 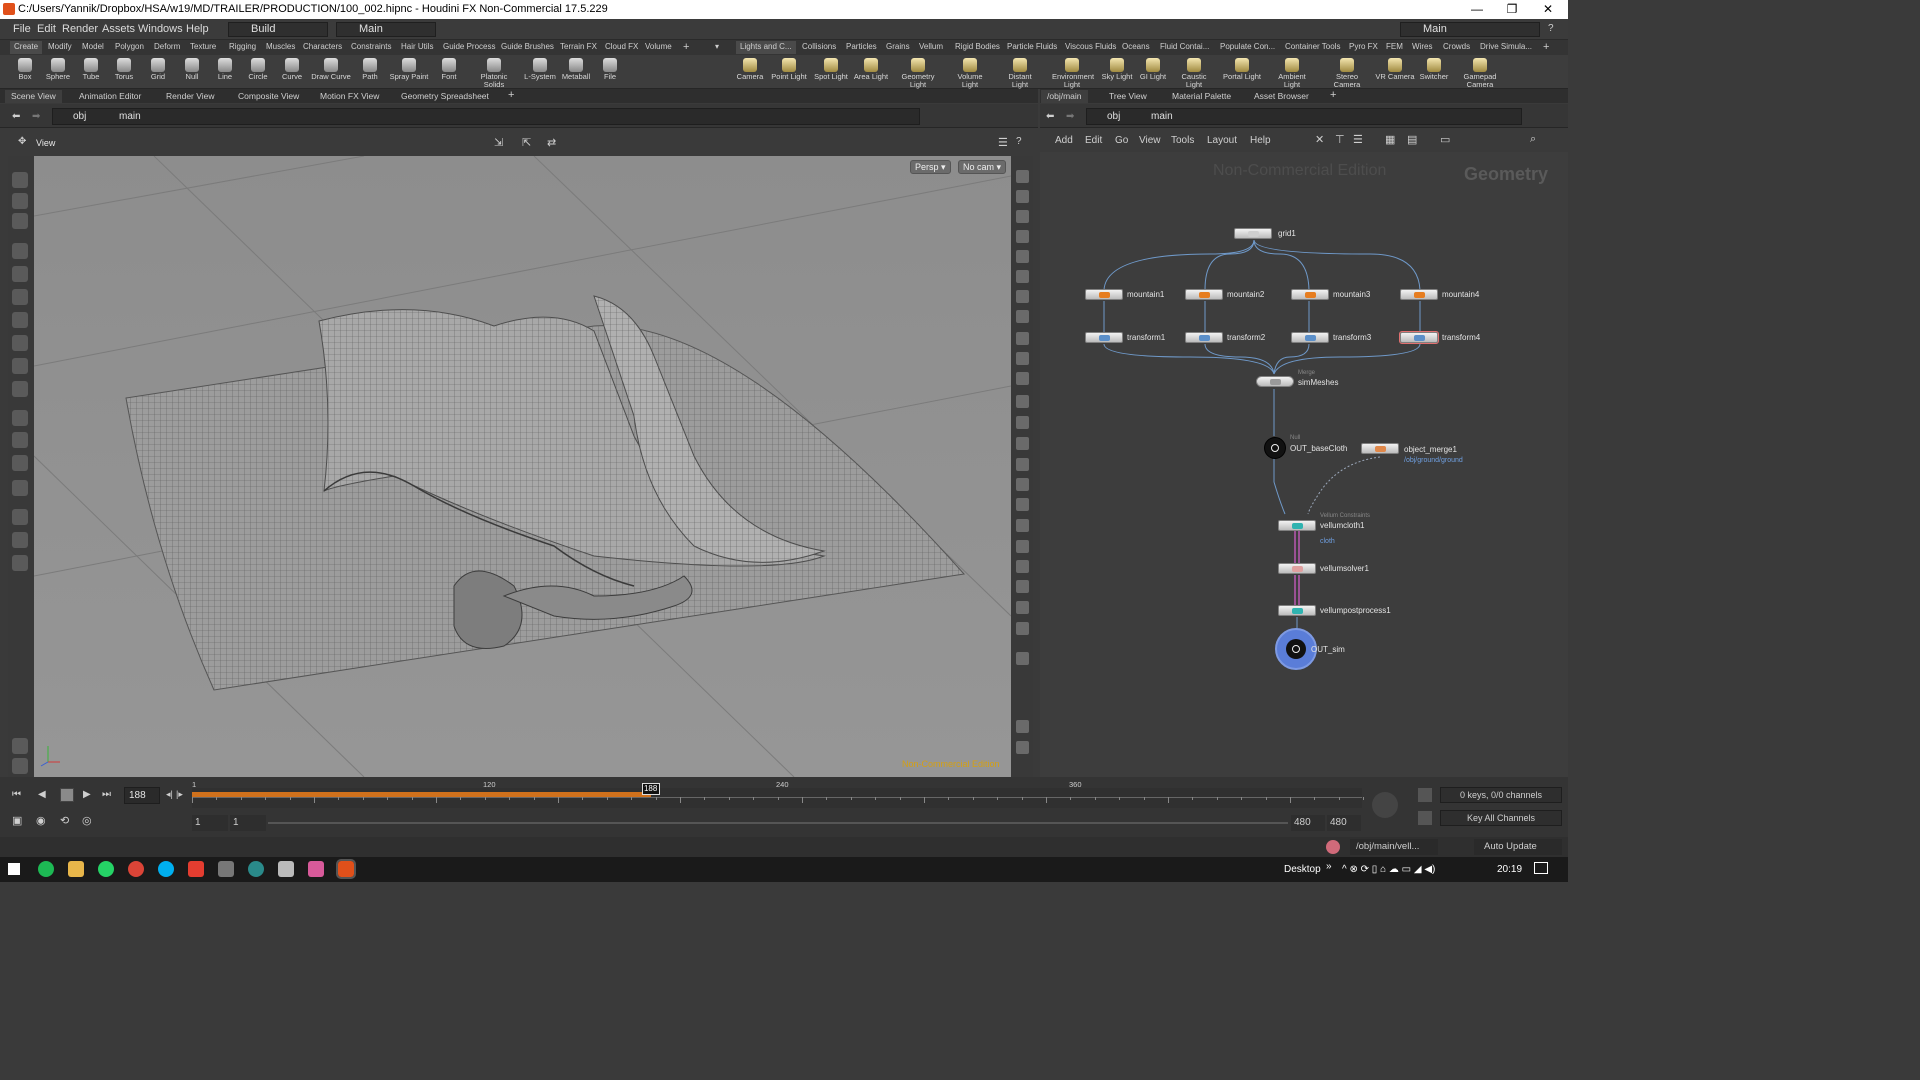 What do you see at coordinates (621, 47) in the screenshot?
I see `shelf-tab-cloud-fx: Cloud FX` at bounding box center [621, 47].